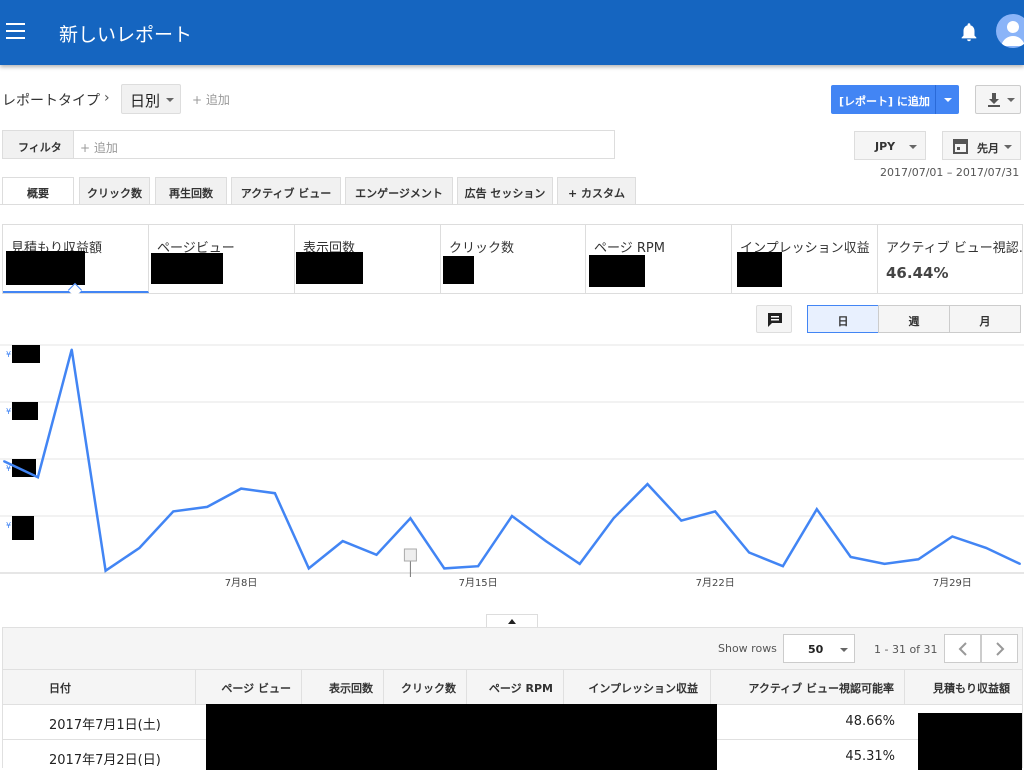 The height and width of the screenshot is (775, 1024). What do you see at coordinates (105, 760) in the screenshot?
I see `row-date: 2017年7月2日(日)` at bounding box center [105, 760].